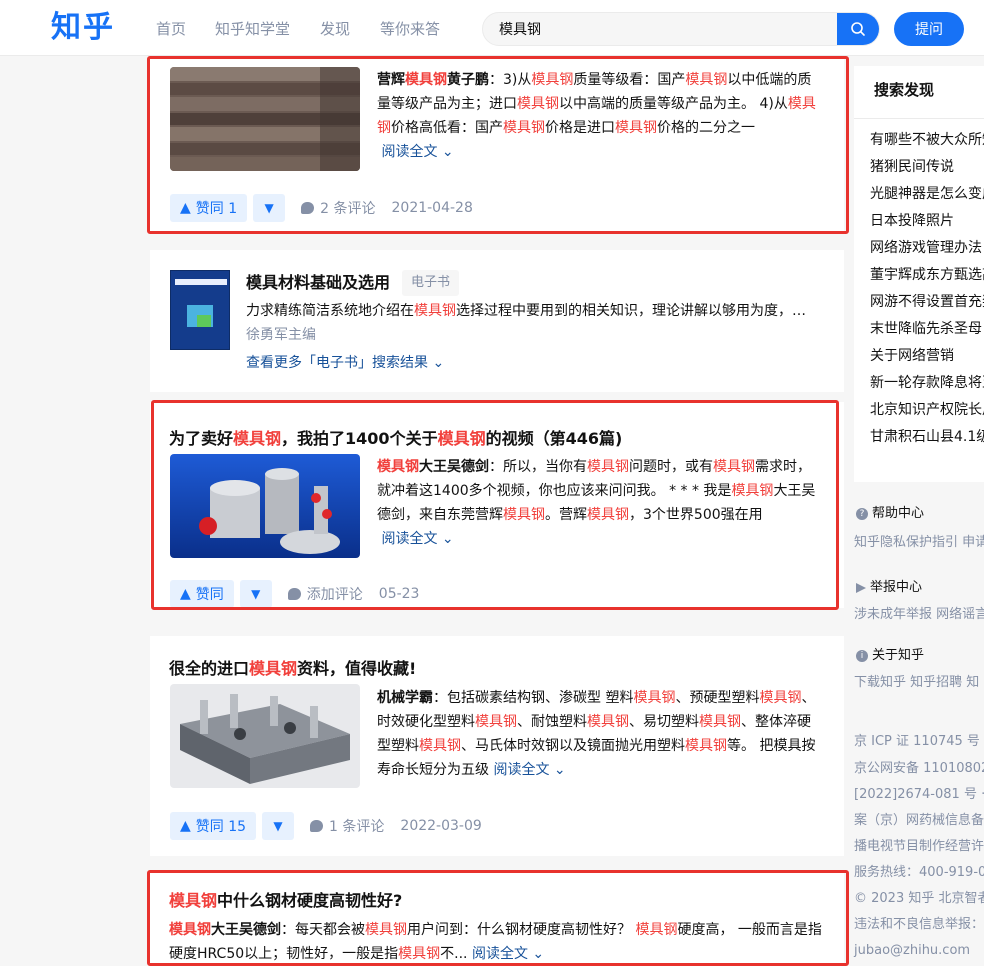 The image size is (984, 966). What do you see at coordinates (405, 698) in the screenshot?
I see `author-name: 机械学霸` at bounding box center [405, 698].